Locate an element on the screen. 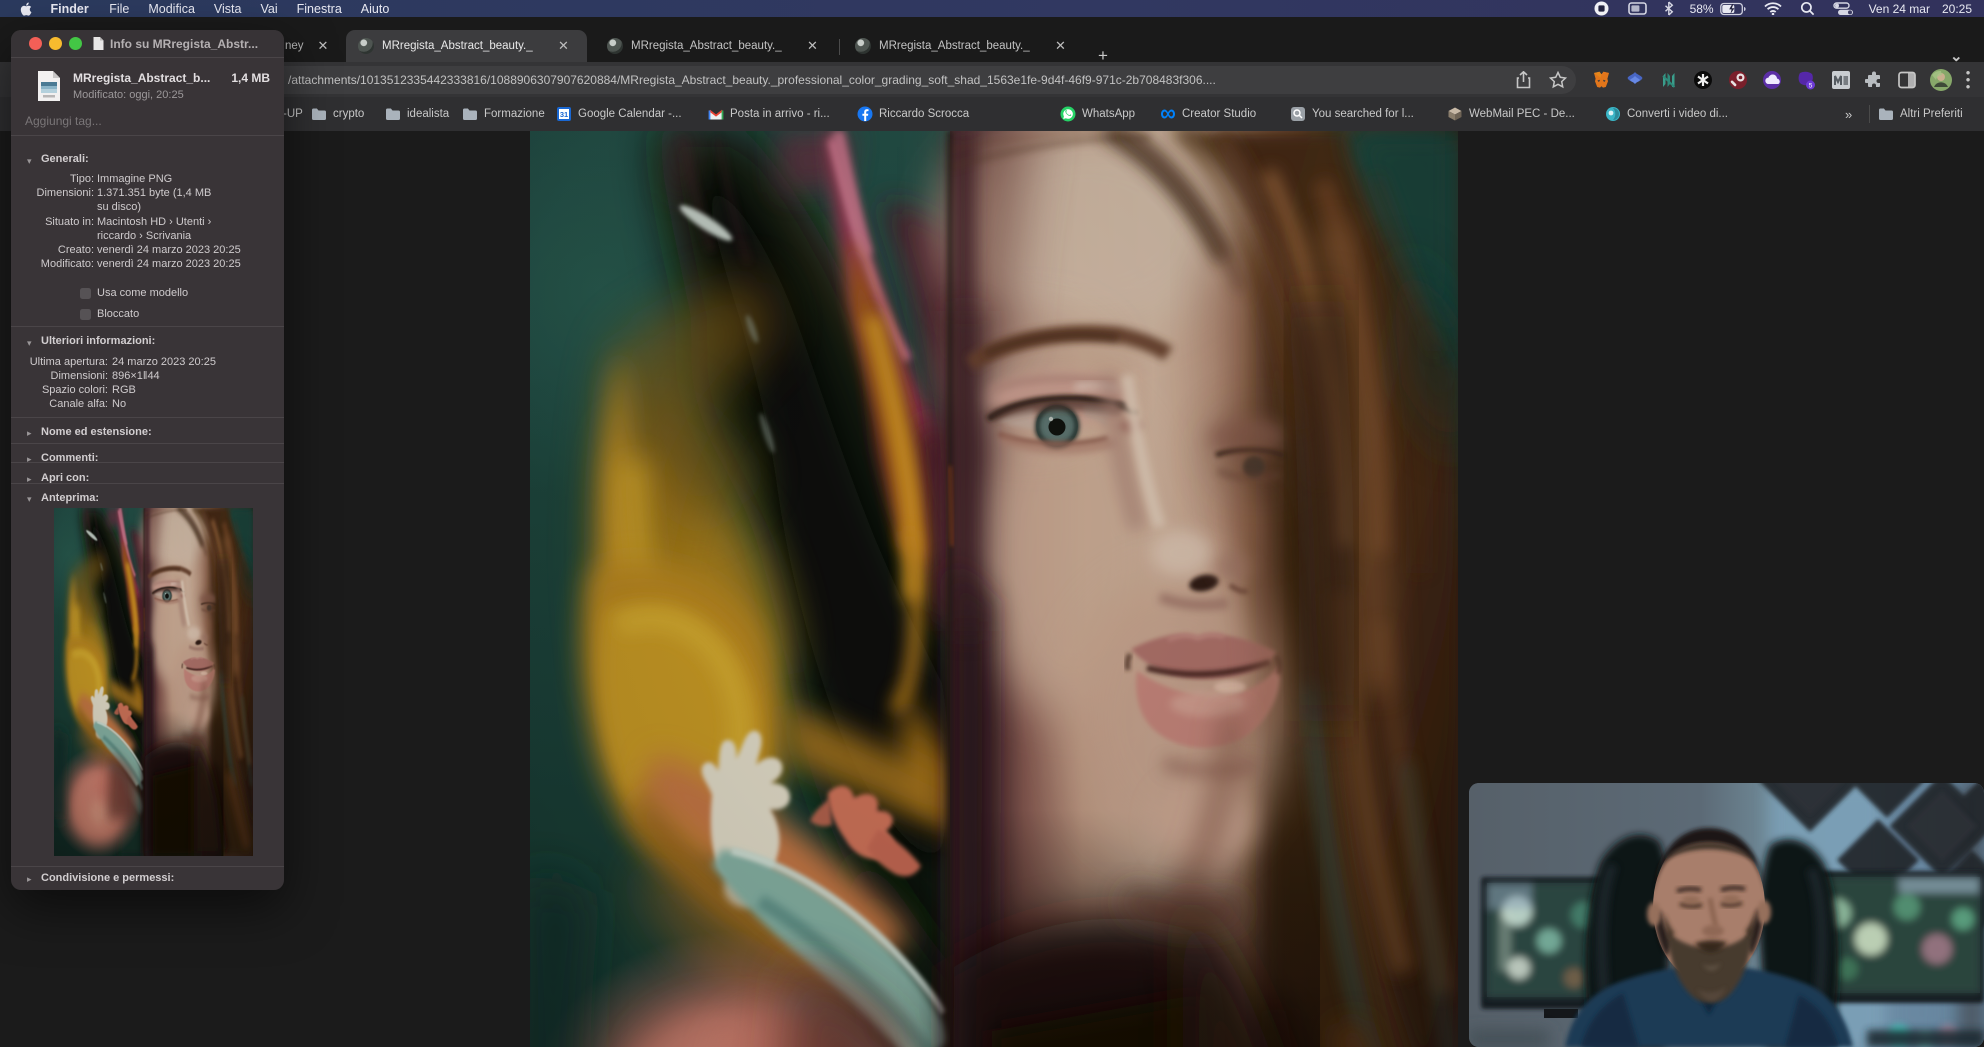 The image size is (1984, 1047). svg-text: 5 is located at coordinates (1811, 85).